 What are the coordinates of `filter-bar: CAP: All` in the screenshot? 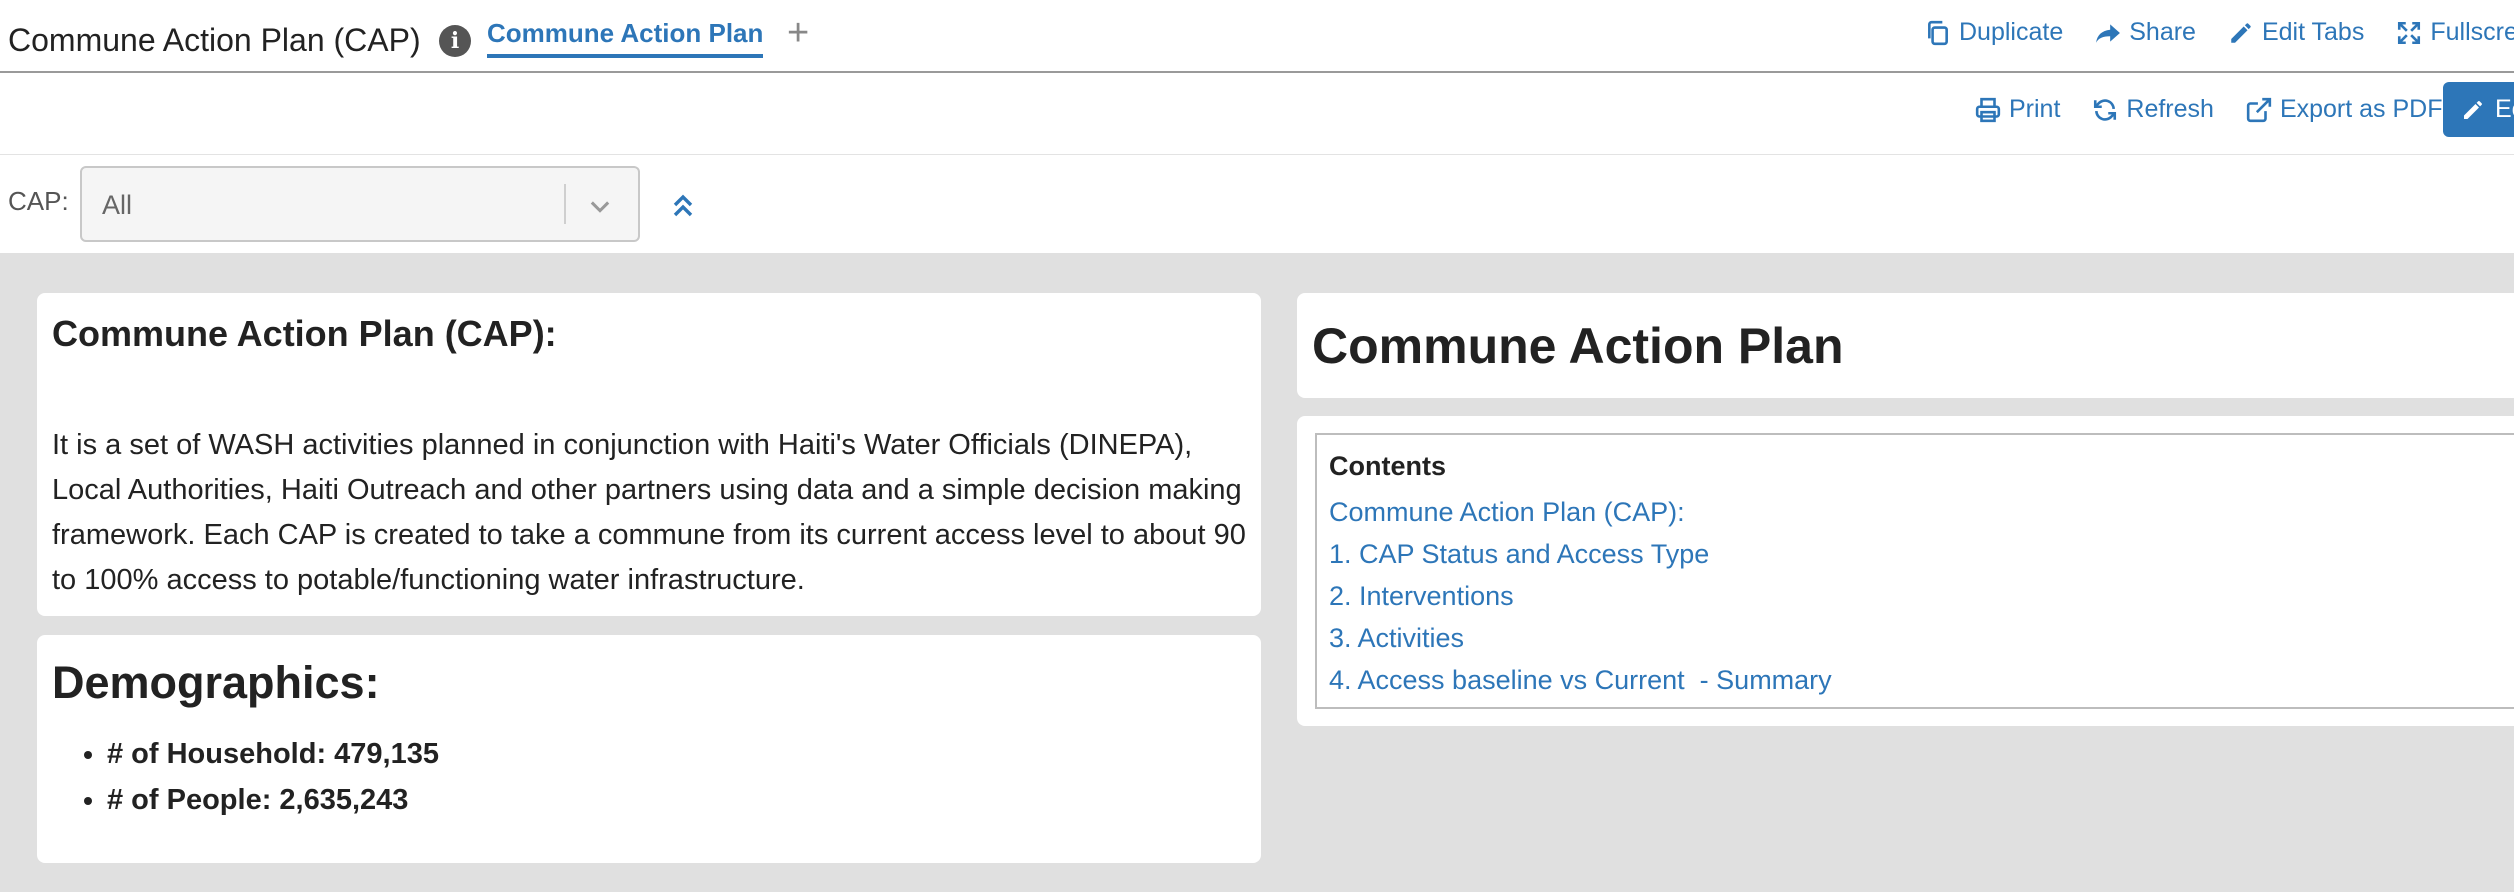 It's located at (1257, 204).